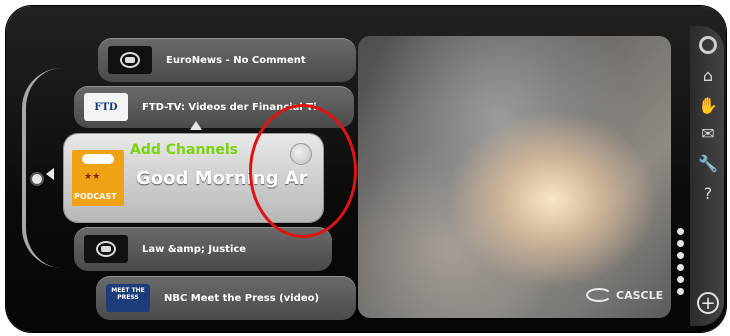 This screenshot has width=730, height=336. What do you see at coordinates (95, 196) in the screenshot?
I see `podcast-badge: PODCAST` at bounding box center [95, 196].